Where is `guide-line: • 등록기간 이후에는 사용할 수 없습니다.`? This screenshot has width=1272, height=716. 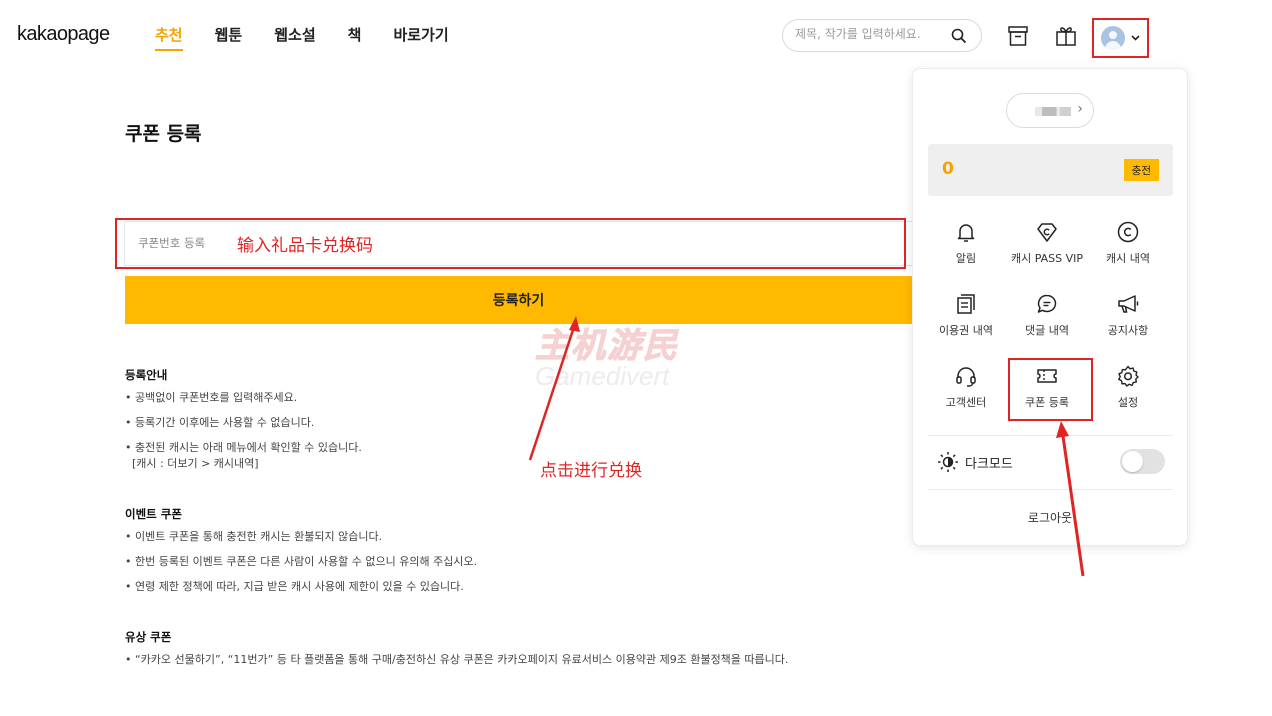 guide-line: • 등록기간 이후에는 사용할 수 없습니다. is located at coordinates (220, 422).